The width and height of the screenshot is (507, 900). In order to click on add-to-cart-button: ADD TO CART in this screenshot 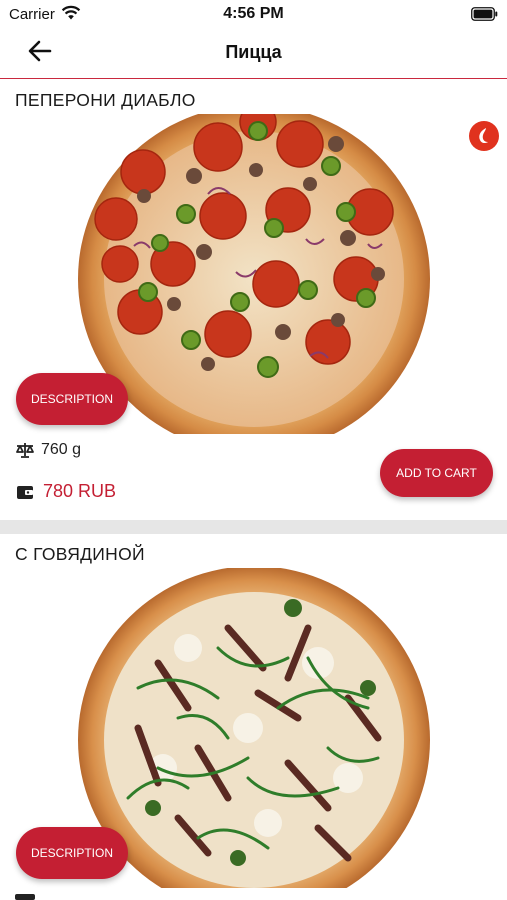, I will do `click(436, 473)`.